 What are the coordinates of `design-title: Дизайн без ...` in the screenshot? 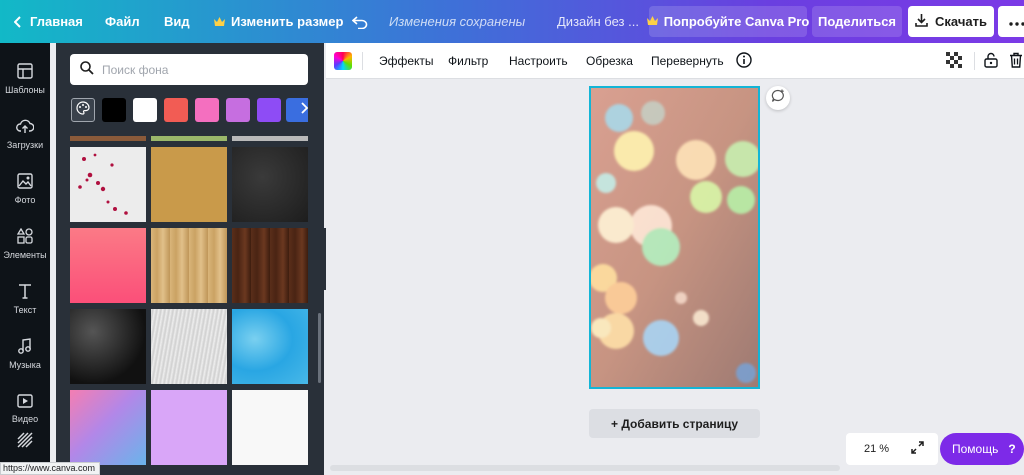 It's located at (598, 21).